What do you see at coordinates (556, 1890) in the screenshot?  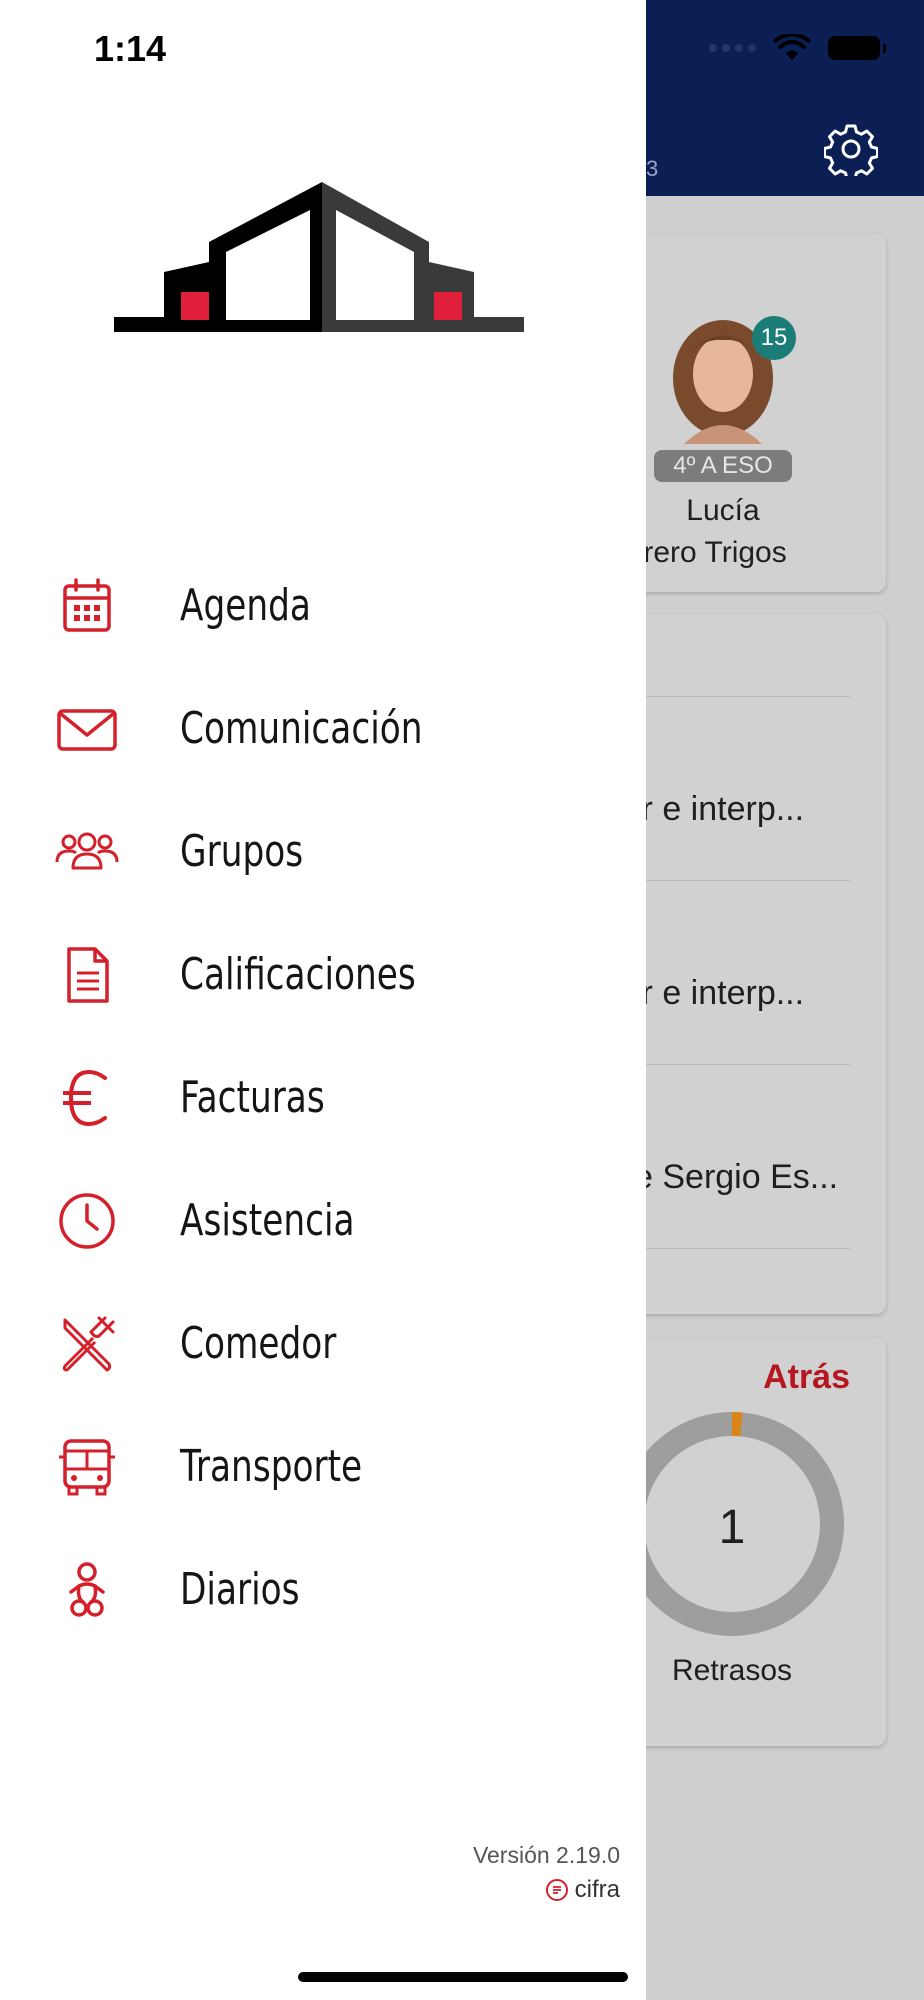 I see `cifra-logo-icon` at bounding box center [556, 1890].